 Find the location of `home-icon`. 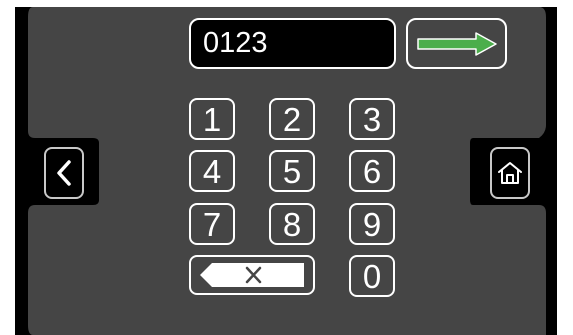

home-icon is located at coordinates (510, 173).